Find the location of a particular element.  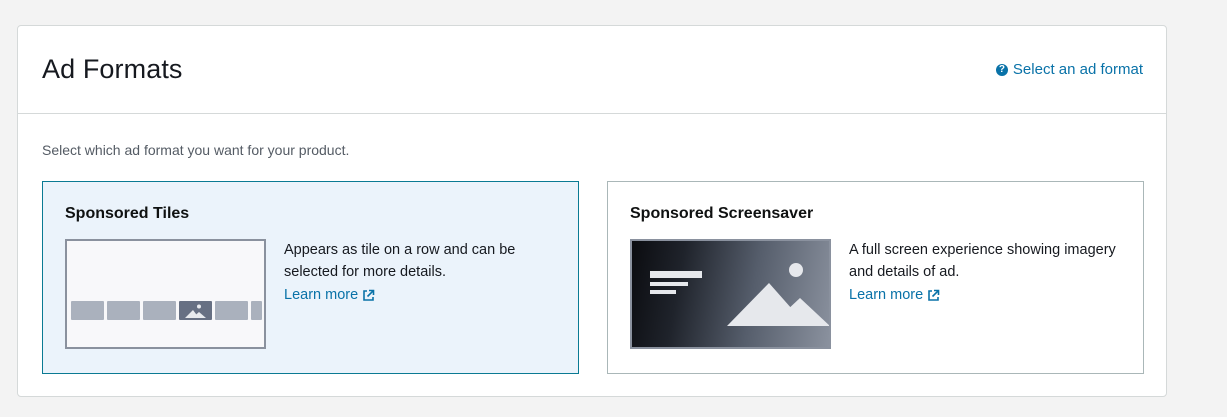

card-title: Sponsored Tiles is located at coordinates (127, 213).